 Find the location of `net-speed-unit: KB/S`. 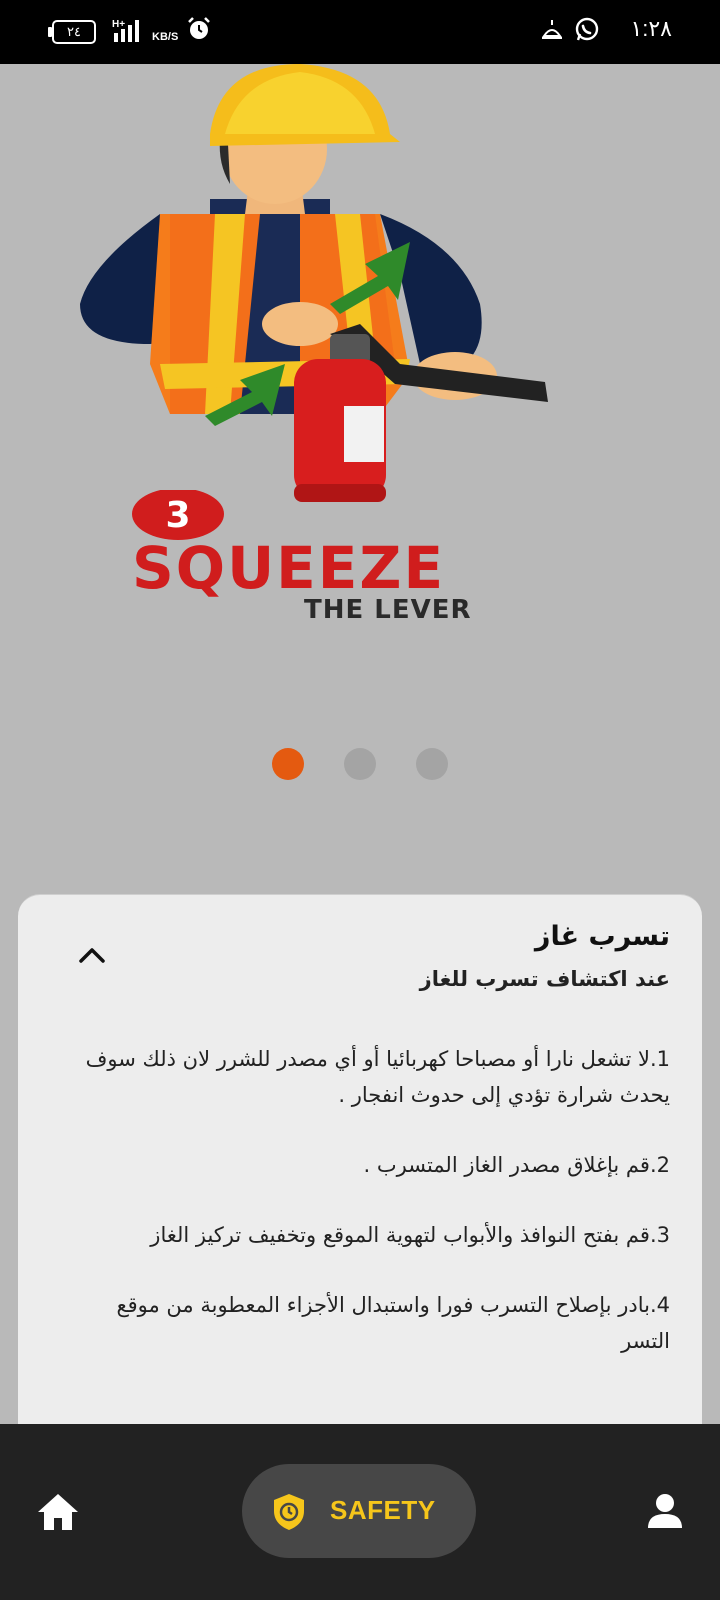

net-speed-unit: KB/S is located at coordinates (165, 37).